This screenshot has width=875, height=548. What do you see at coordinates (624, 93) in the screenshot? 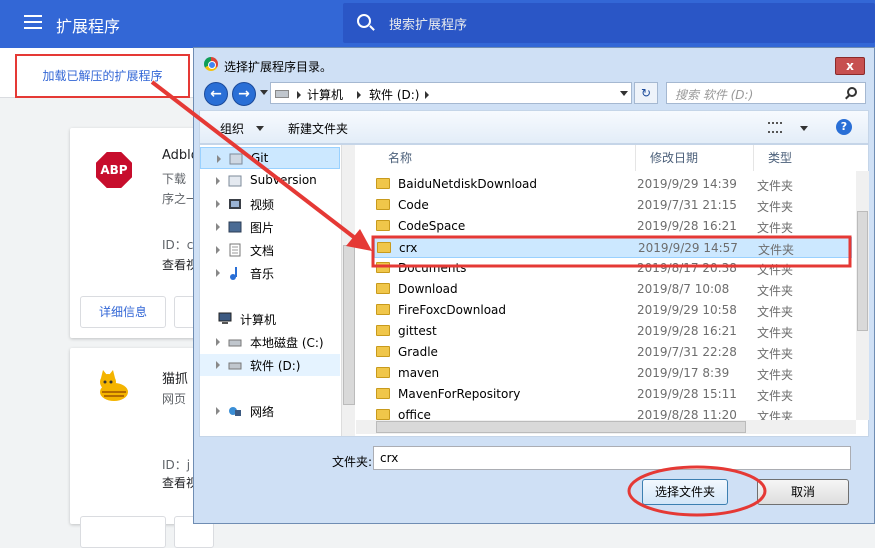
I see `address-dropdown-icon` at bounding box center [624, 93].